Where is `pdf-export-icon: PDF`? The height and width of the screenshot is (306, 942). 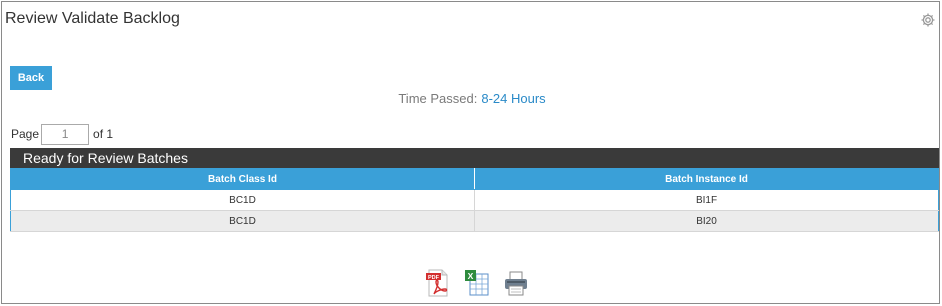
pdf-export-icon: PDF is located at coordinates (438, 283).